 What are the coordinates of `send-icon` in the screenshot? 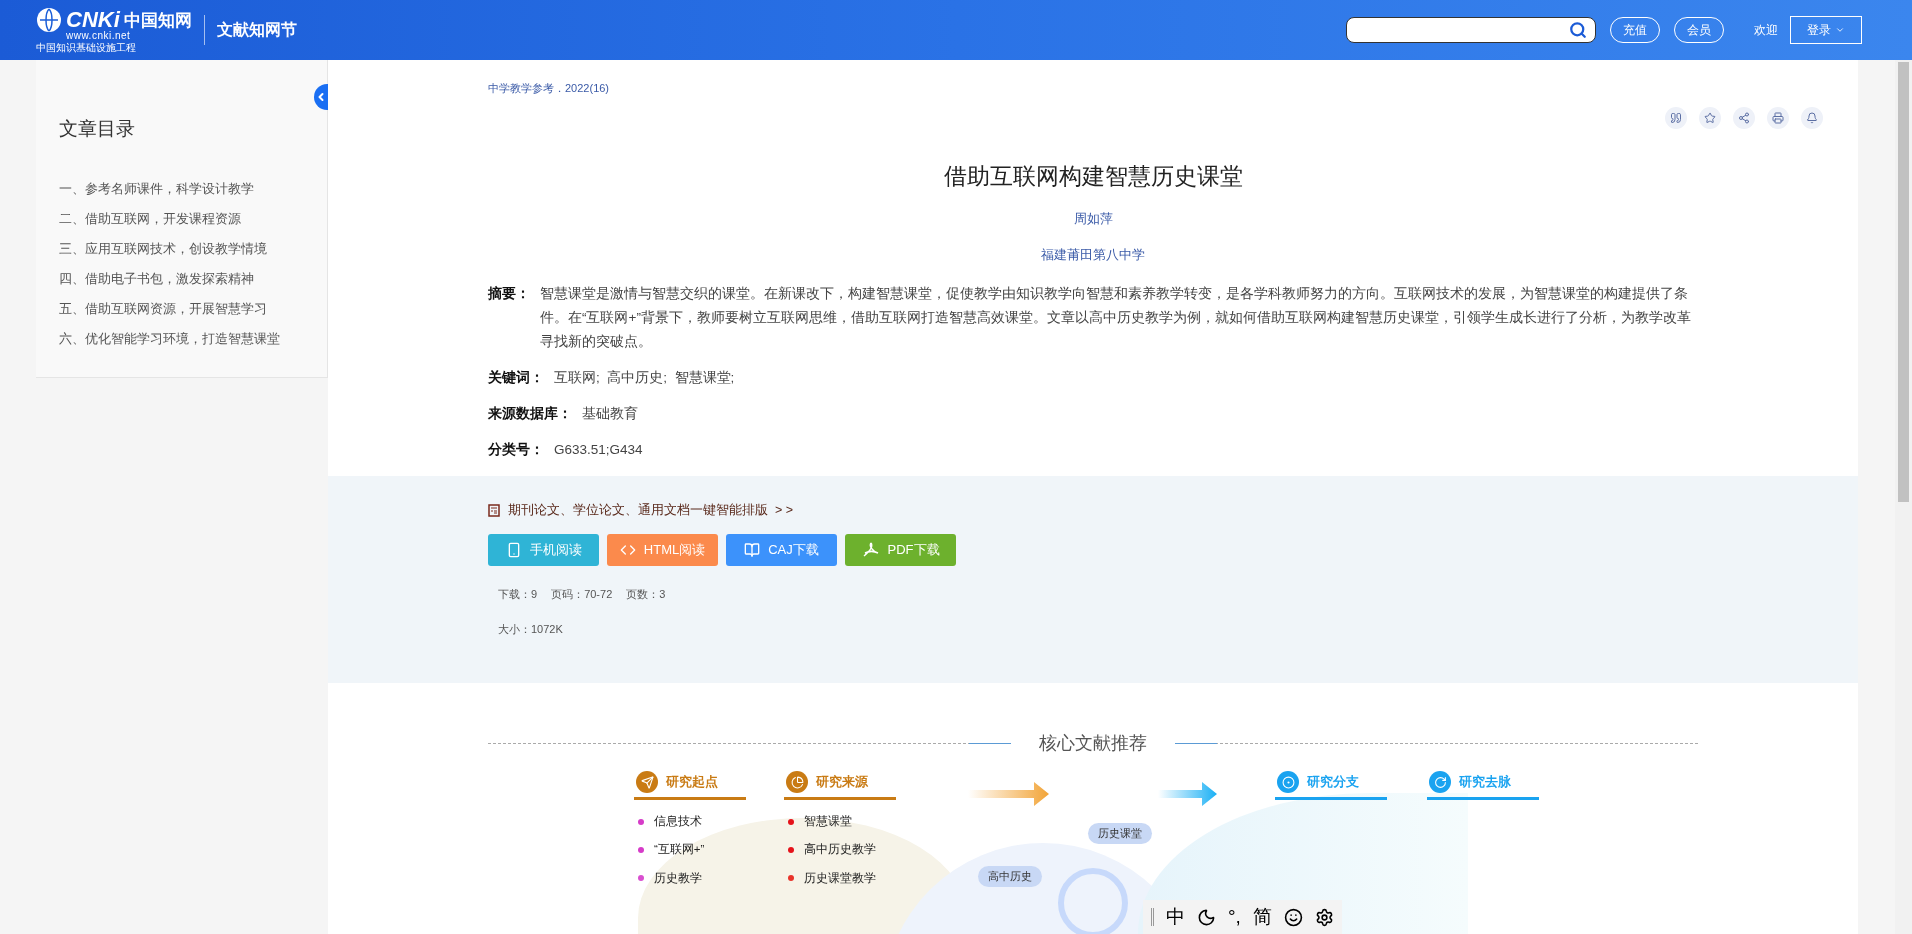 It's located at (647, 782).